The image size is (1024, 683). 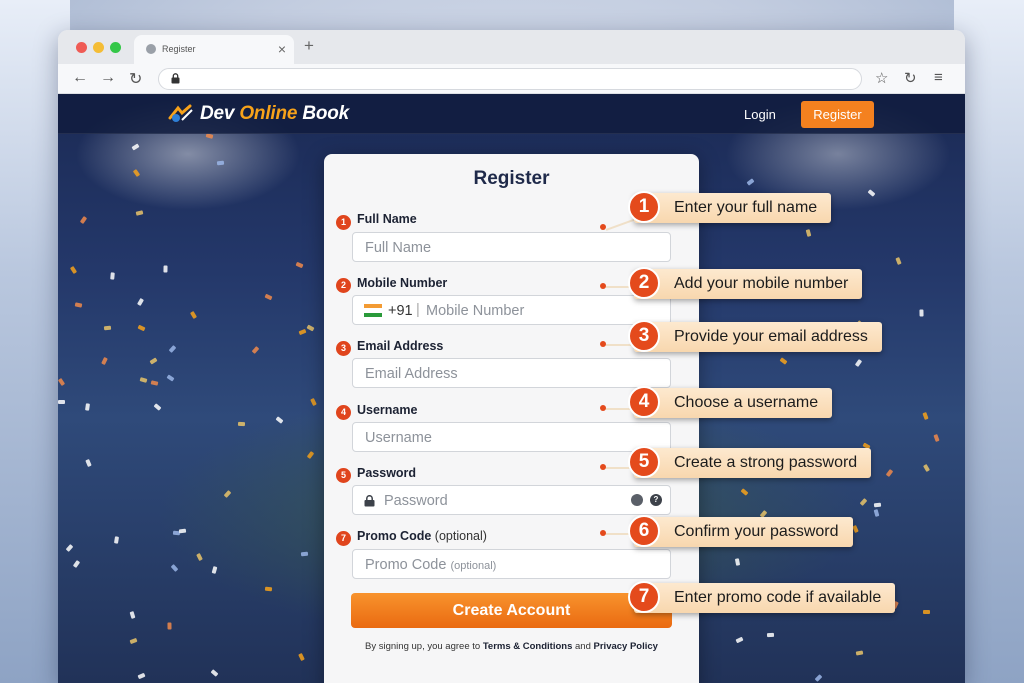 I want to click on username-label: Username, so click(x=387, y=410).